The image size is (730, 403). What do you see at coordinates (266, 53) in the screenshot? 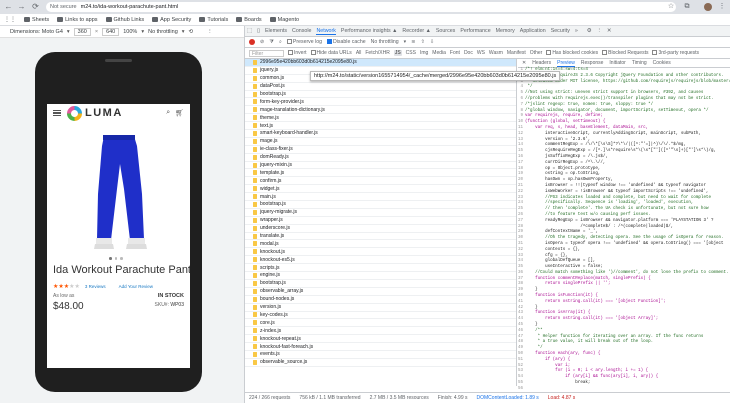
I see `filter-input: Filter` at bounding box center [266, 53].